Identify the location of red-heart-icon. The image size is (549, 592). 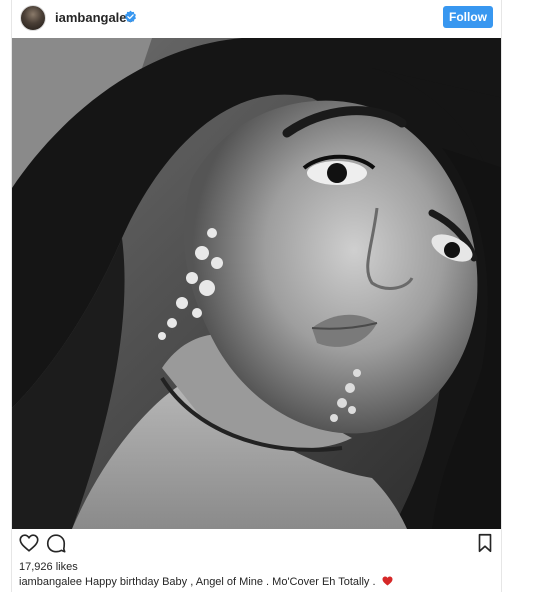
(387, 581).